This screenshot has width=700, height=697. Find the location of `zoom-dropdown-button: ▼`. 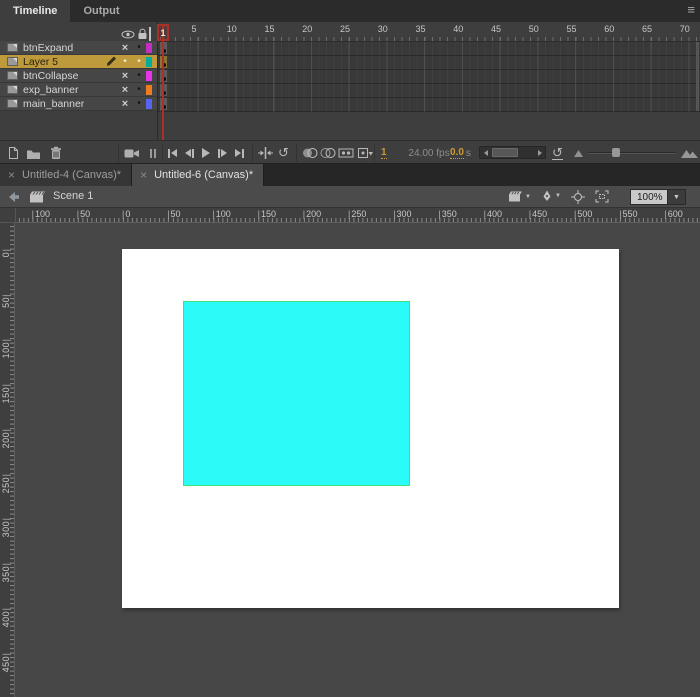

zoom-dropdown-button: ▼ is located at coordinates (677, 197).